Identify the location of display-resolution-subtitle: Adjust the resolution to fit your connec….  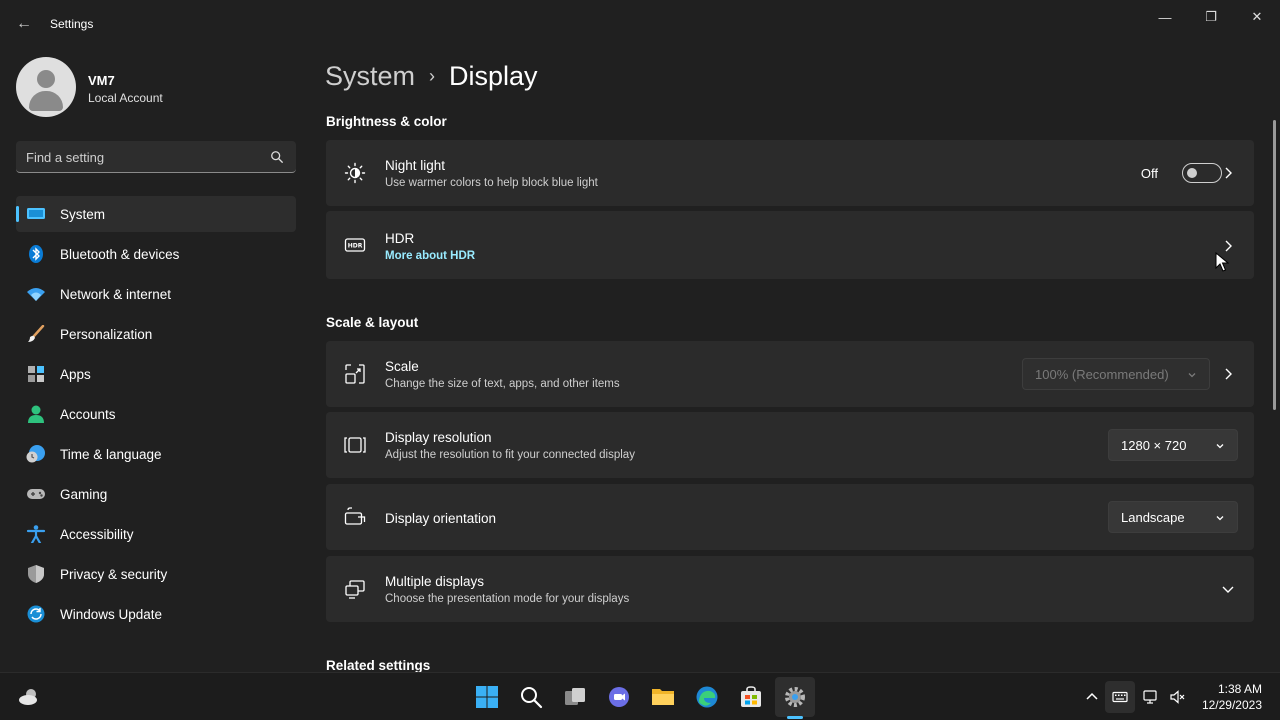
(510, 455).